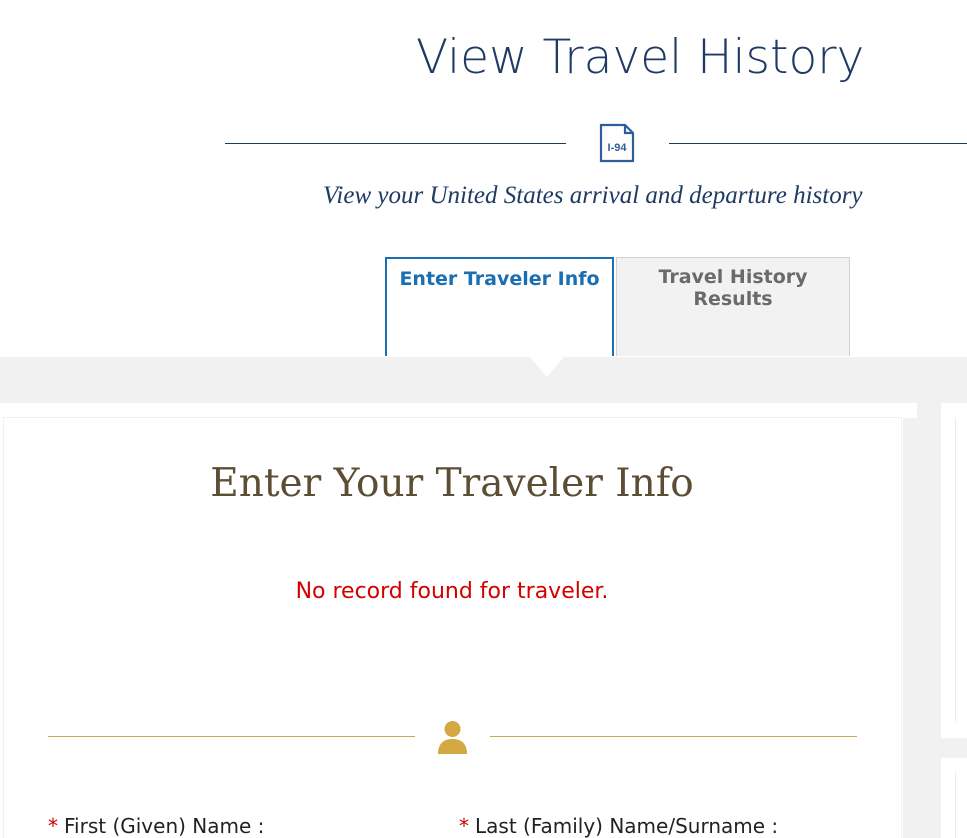 This screenshot has width=967, height=838. I want to click on person-divider-left, so click(231, 736).